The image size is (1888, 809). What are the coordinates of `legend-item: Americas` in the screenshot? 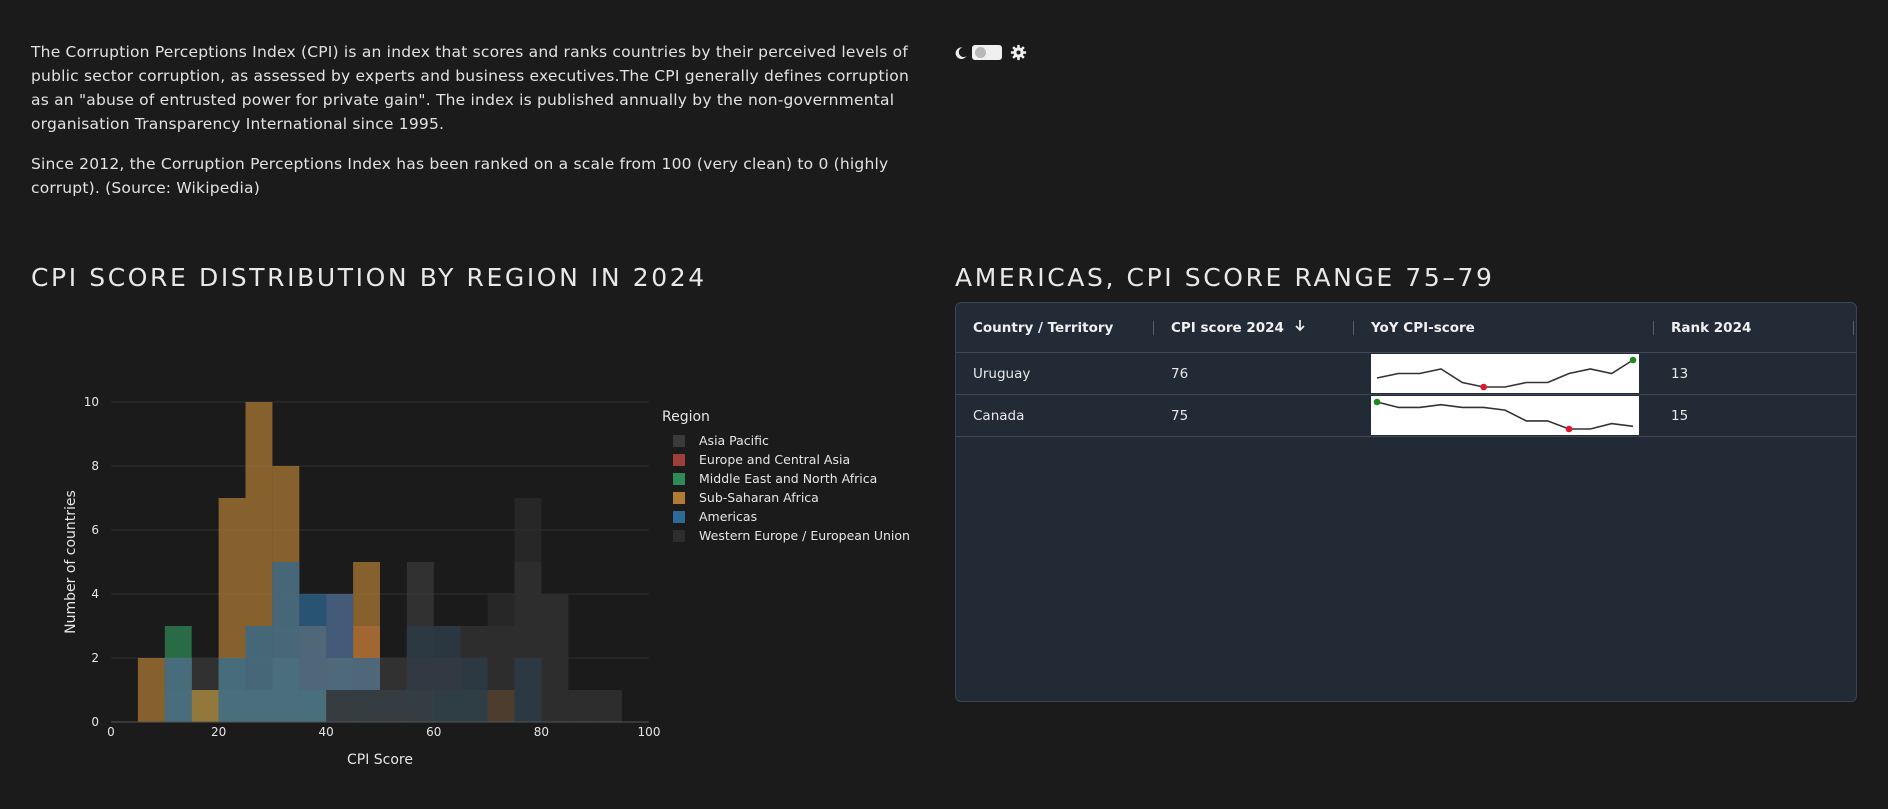 It's located at (728, 516).